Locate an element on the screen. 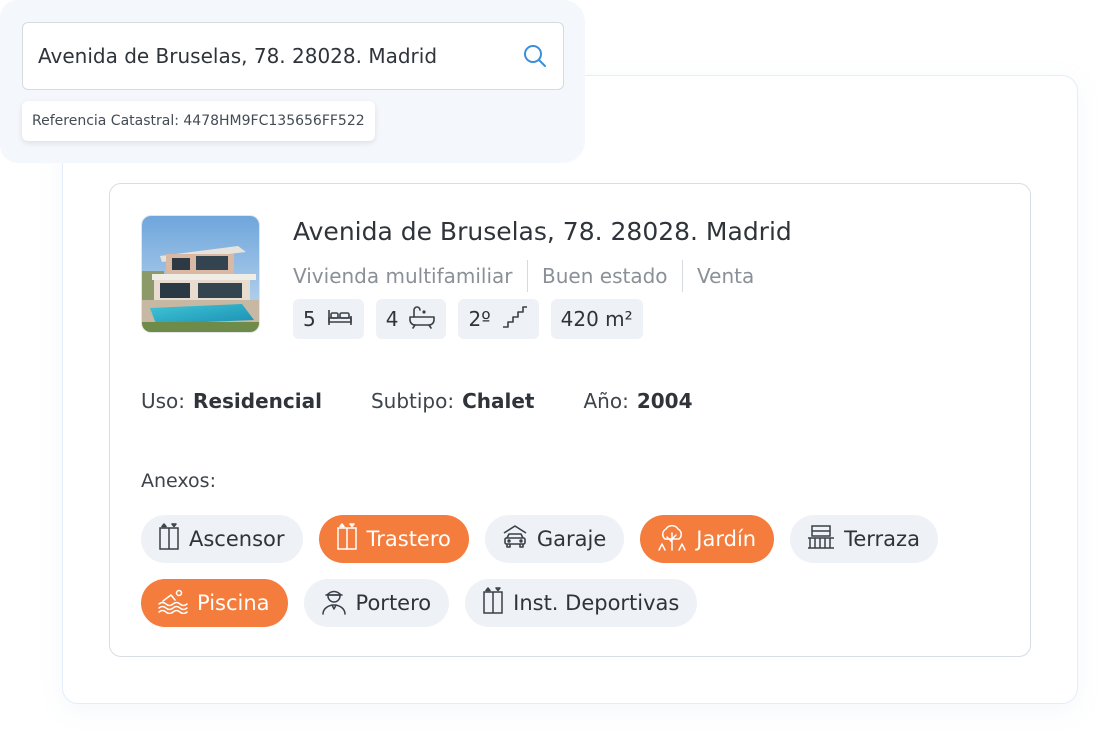 Image resolution: width=1104 pixels, height=746 pixels. anexo-label: Trastero is located at coordinates (408, 539).